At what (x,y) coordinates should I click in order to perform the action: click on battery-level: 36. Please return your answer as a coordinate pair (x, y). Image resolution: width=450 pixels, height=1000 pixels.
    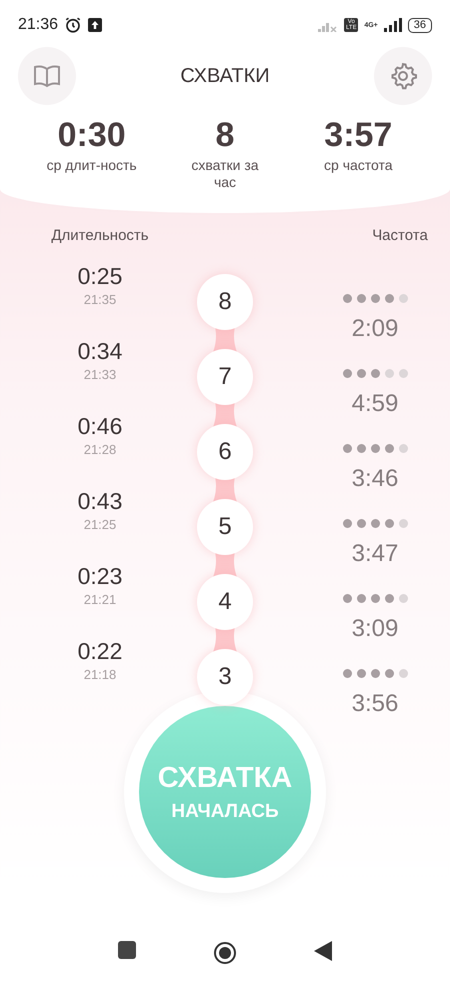
    Looking at the image, I should click on (420, 25).